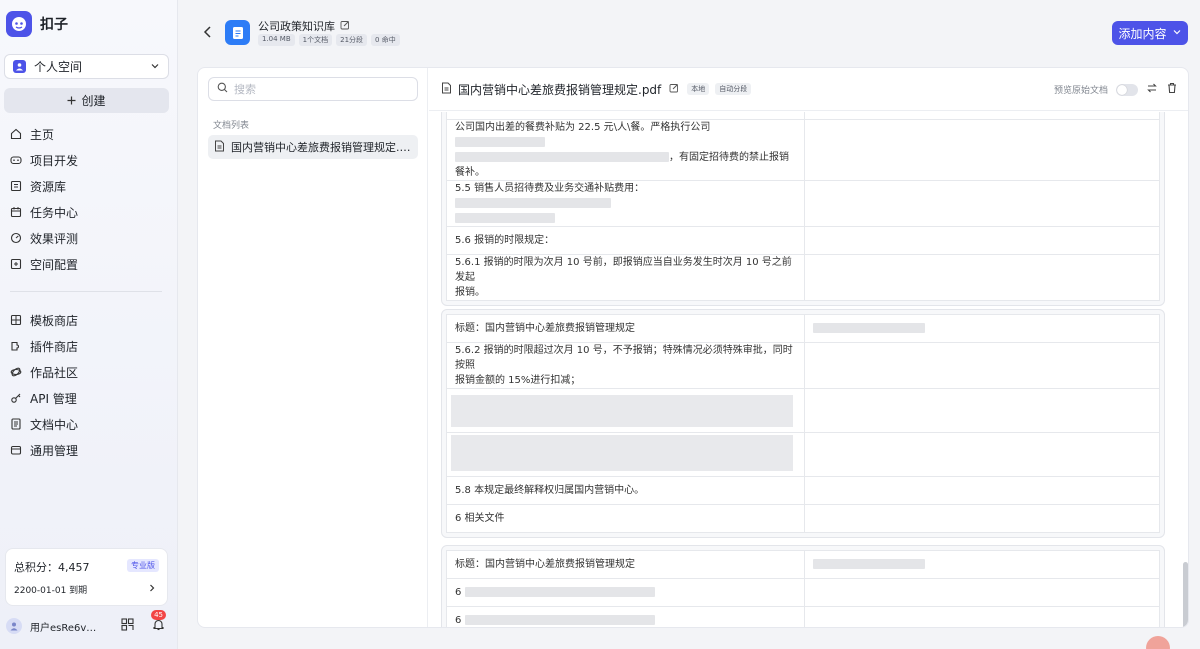 The height and width of the screenshot is (649, 1200). What do you see at coordinates (16, 134) in the screenshot?
I see `home-icon` at bounding box center [16, 134].